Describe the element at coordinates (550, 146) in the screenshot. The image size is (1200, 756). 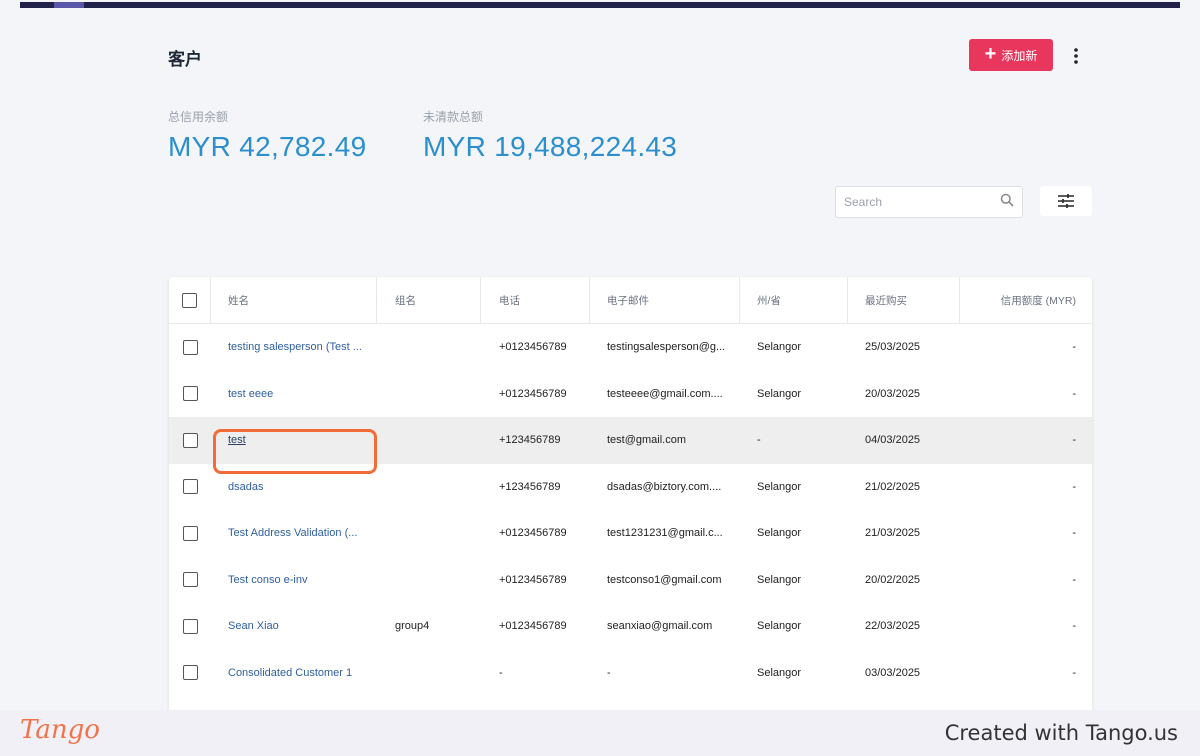
I see `outstanding-value: MYR 19,488,224.43` at that location.